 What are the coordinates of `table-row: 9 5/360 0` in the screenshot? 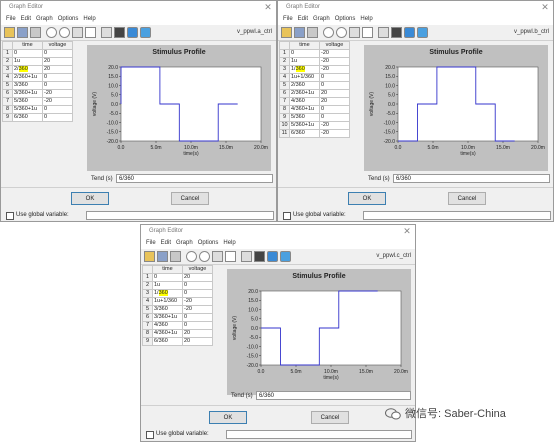 It's located at (314, 117).